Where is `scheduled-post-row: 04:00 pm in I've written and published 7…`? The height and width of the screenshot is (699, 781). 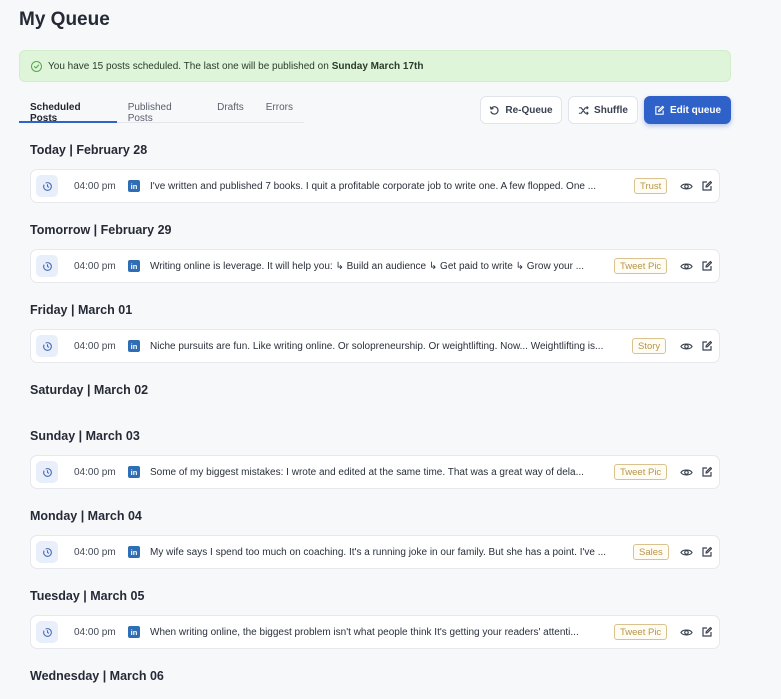 scheduled-post-row: 04:00 pm in I've written and published 7… is located at coordinates (375, 186).